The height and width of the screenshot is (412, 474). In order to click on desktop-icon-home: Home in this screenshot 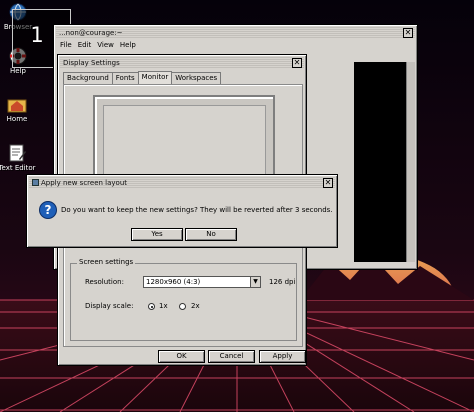, I will do `click(19, 108)`.